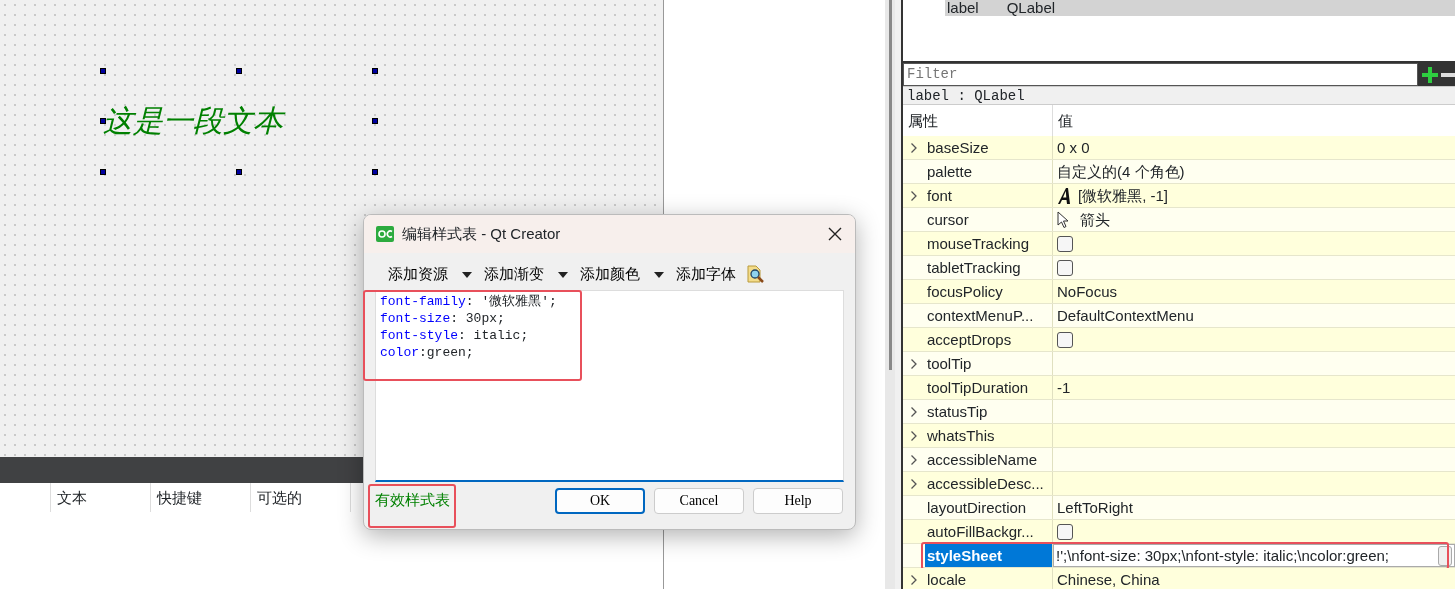 The height and width of the screenshot is (589, 1455). What do you see at coordinates (526, 274) in the screenshot?
I see `toolbar-button: 添加渐变` at bounding box center [526, 274].